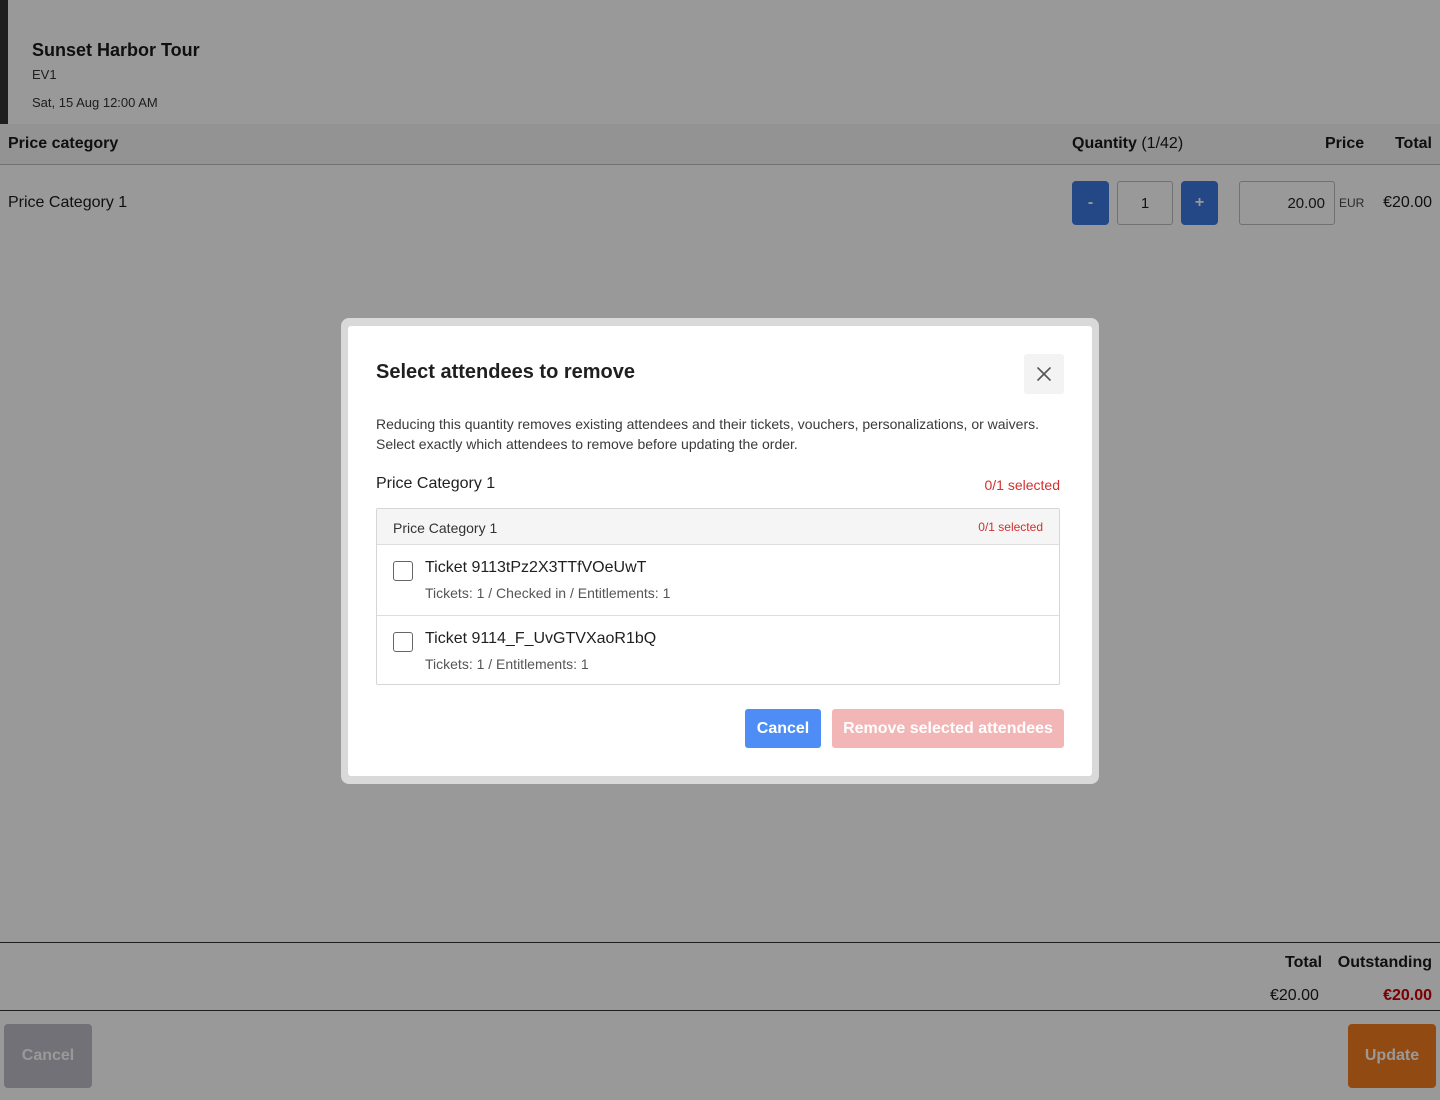 The width and height of the screenshot is (1440, 1100). What do you see at coordinates (718, 527) in the screenshot?
I see `attendee-list-header: Price Category 1 0/1 selected` at bounding box center [718, 527].